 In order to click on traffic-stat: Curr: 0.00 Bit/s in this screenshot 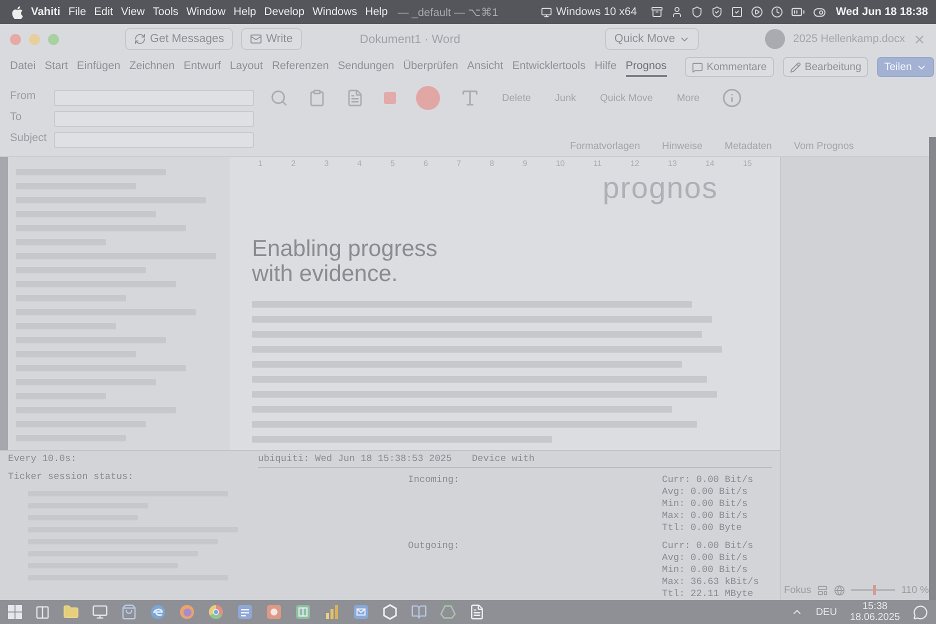, I will do `click(708, 546)`.